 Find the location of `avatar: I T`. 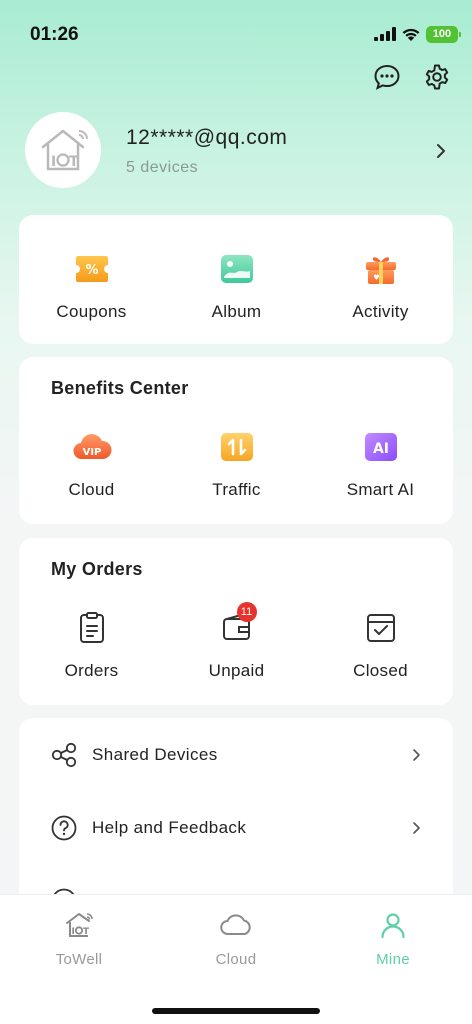

avatar: I T is located at coordinates (63, 150).